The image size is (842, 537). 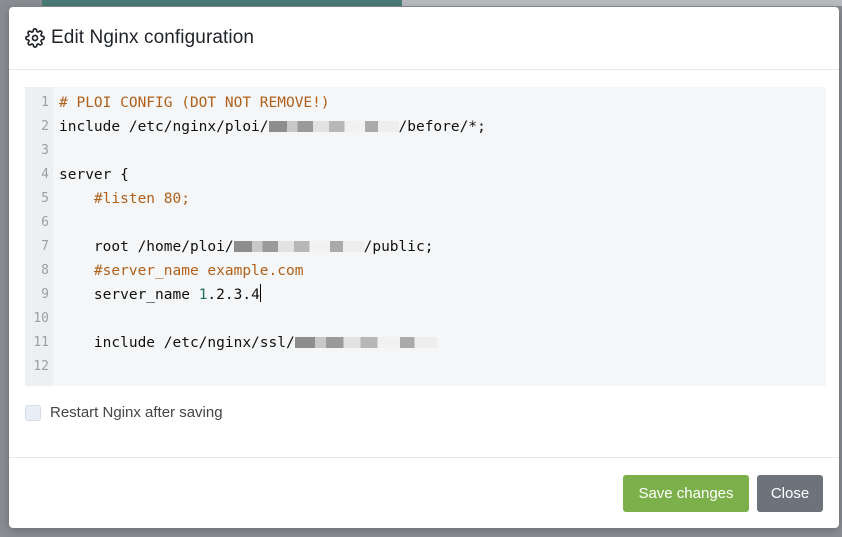 What do you see at coordinates (398, 247) in the screenshot?
I see `code-token: /public;` at bounding box center [398, 247].